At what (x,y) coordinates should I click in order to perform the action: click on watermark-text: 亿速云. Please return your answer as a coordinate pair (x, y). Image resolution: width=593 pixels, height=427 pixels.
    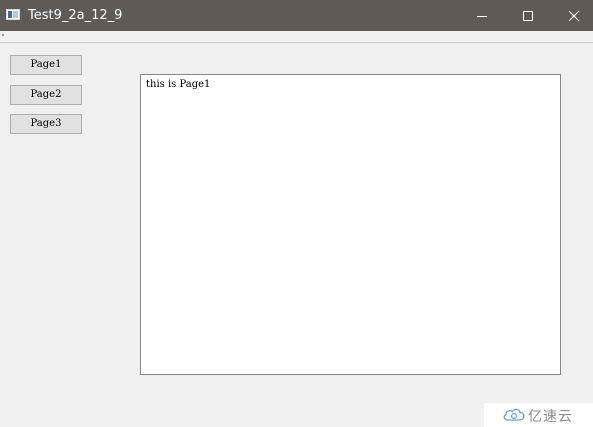
    Looking at the image, I should click on (550, 417).